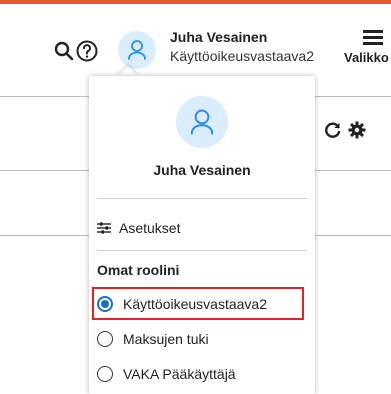 The image size is (391, 394). I want to click on refresh-icon, so click(333, 130).